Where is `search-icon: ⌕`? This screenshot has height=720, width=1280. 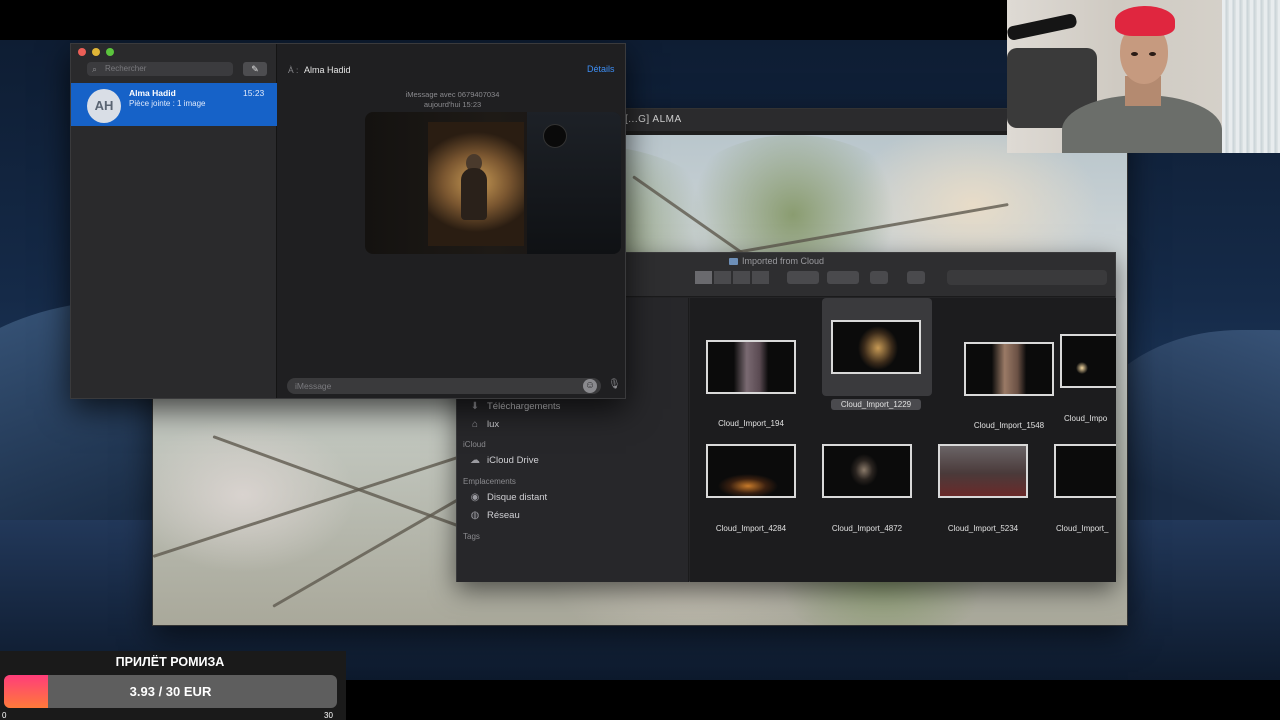
search-icon: ⌕ is located at coordinates (95, 69).